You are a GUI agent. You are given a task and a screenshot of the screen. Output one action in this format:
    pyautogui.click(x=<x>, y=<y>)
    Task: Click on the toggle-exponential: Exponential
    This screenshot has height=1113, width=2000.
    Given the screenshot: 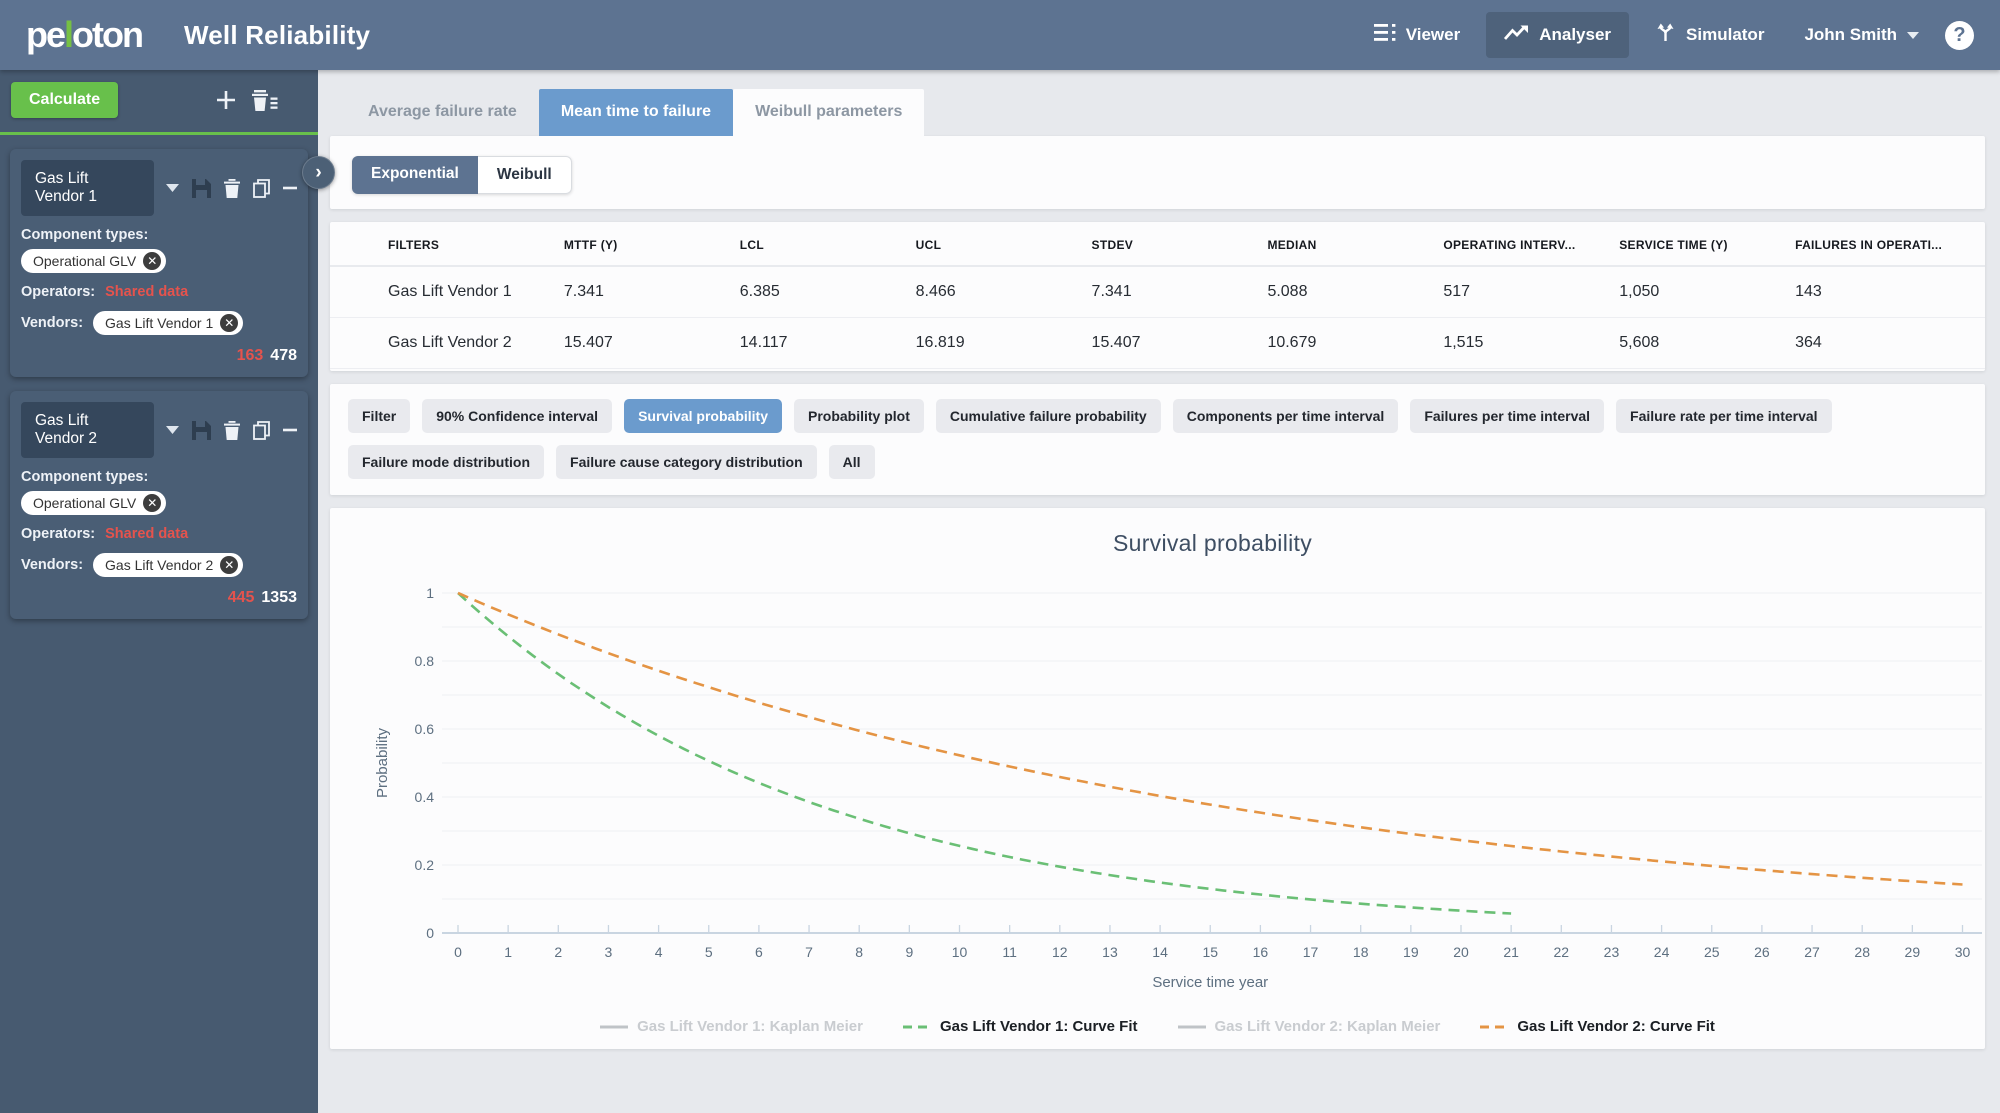 What is the action you would take?
    pyautogui.click(x=415, y=175)
    